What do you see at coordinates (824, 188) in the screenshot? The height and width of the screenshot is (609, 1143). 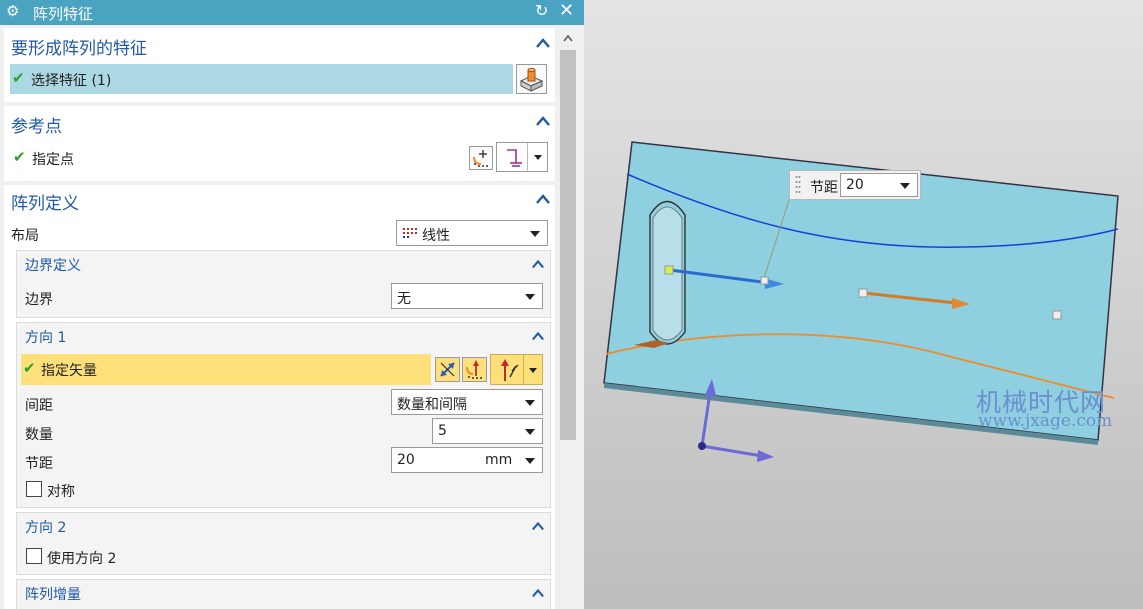 I see `pitch-onscreen-label: 节距` at bounding box center [824, 188].